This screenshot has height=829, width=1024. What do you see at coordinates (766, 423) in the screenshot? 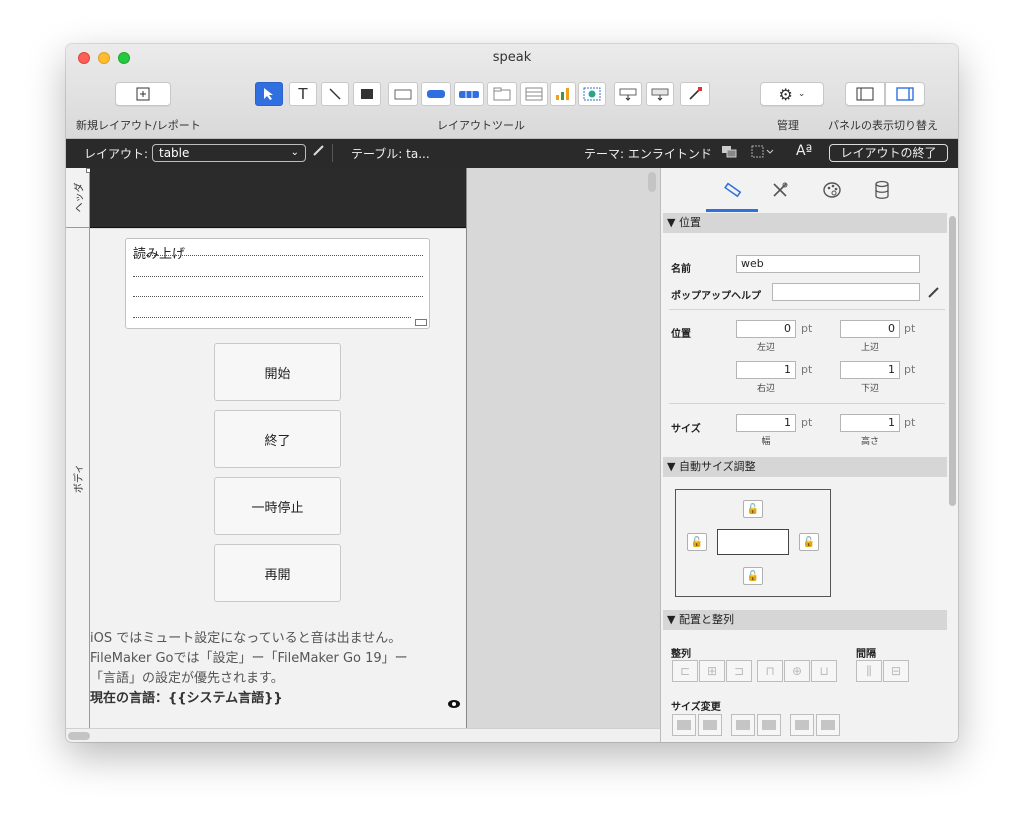
I see `width-field: 1` at bounding box center [766, 423].